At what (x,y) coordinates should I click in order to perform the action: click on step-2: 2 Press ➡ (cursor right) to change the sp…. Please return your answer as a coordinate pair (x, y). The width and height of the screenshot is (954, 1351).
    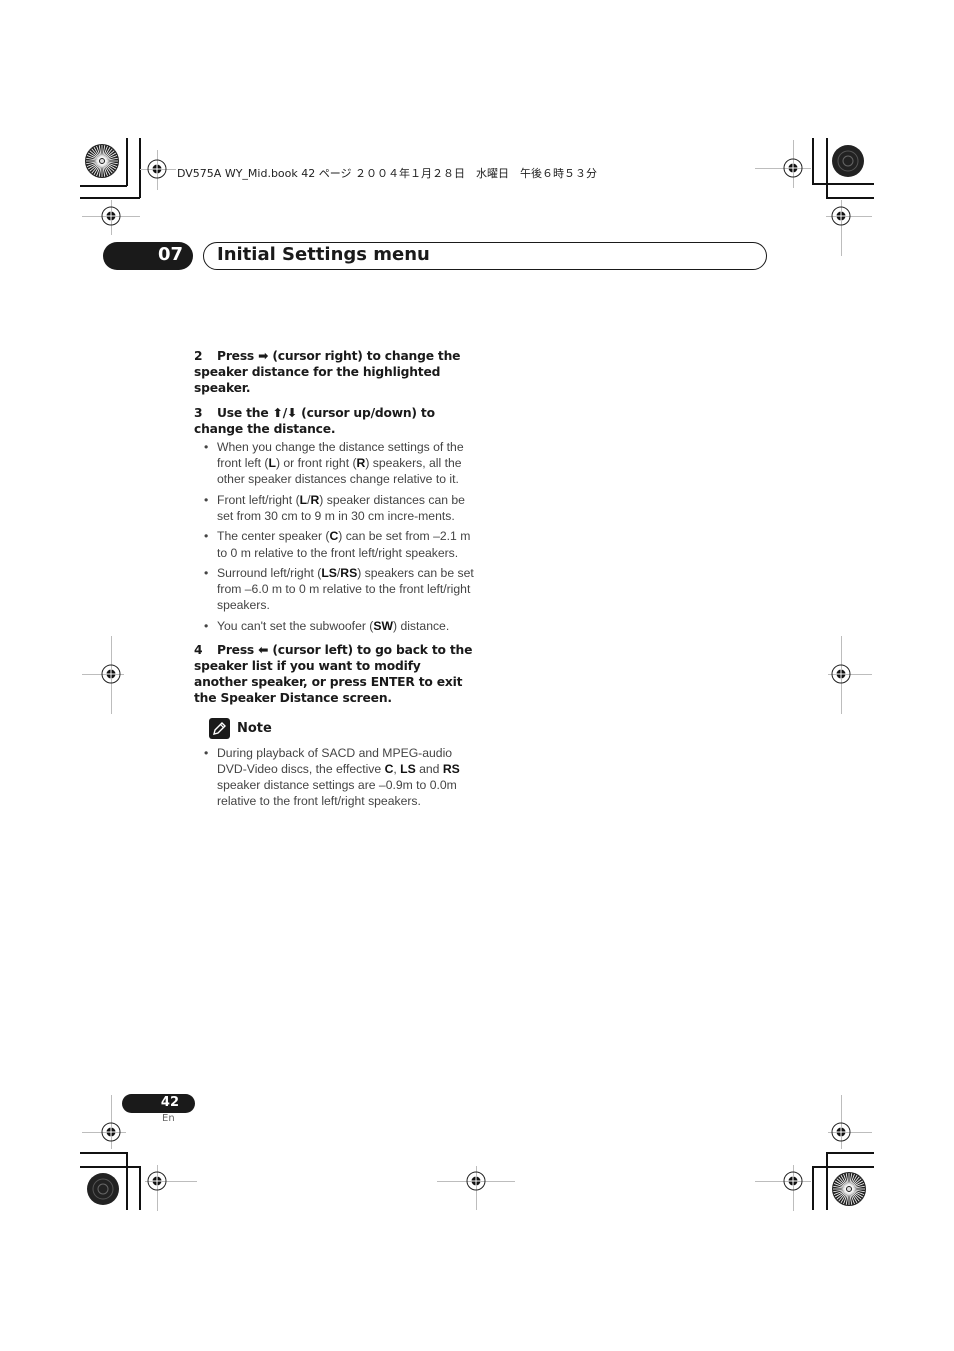
    Looking at the image, I should click on (334, 372).